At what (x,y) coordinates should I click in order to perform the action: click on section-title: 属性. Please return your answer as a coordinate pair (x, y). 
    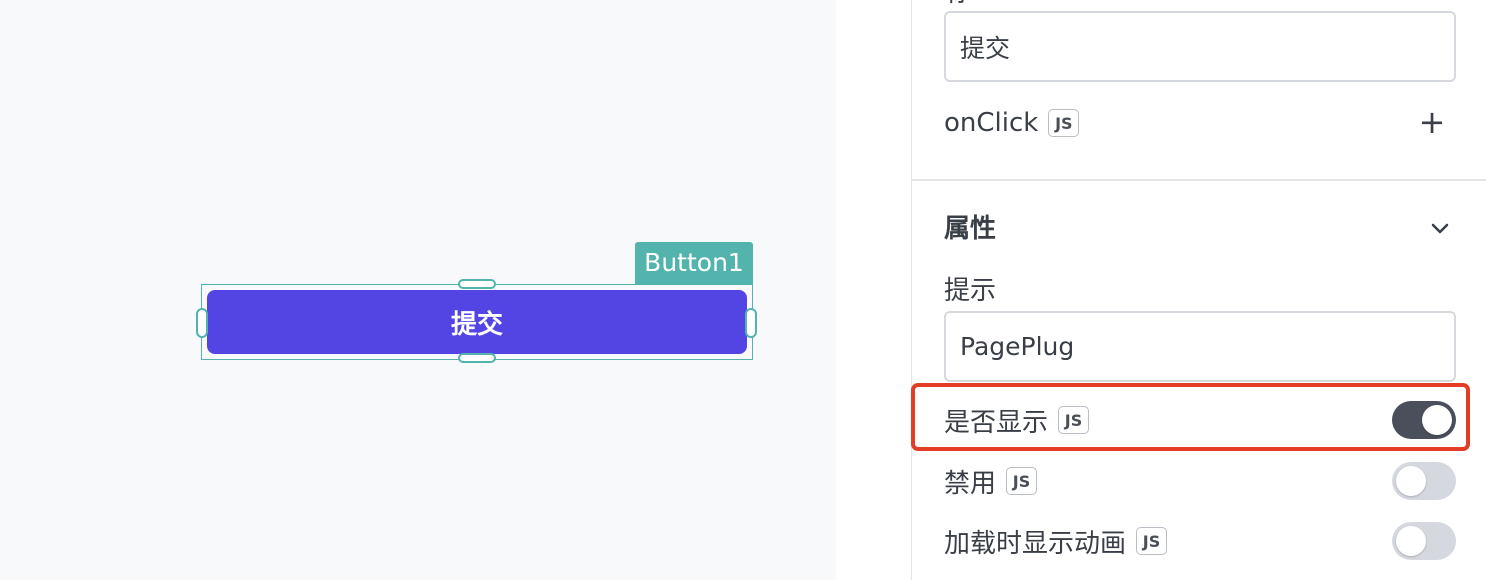
    Looking at the image, I should click on (970, 226).